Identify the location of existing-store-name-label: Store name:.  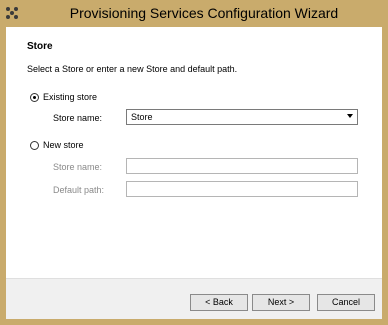
(78, 118).